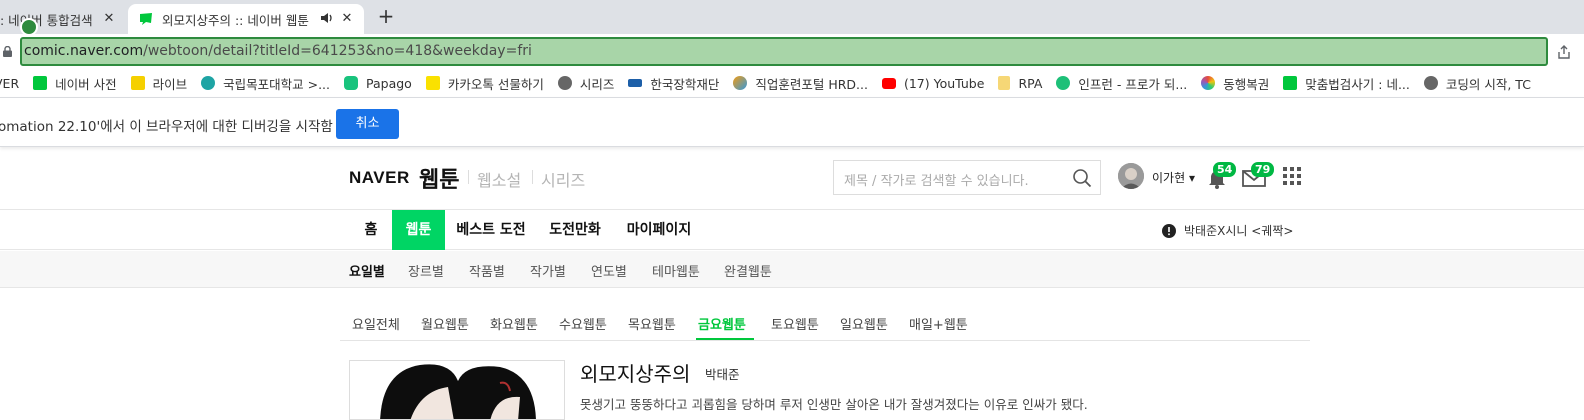 The width and height of the screenshot is (1584, 420). I want to click on comic-thumbnail, so click(457, 390).